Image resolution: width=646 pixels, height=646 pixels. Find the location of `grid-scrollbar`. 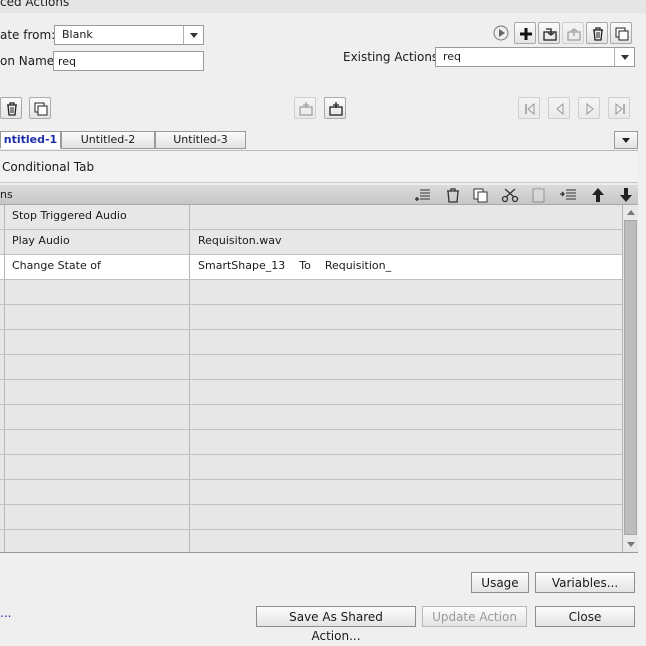

grid-scrollbar is located at coordinates (630, 379).